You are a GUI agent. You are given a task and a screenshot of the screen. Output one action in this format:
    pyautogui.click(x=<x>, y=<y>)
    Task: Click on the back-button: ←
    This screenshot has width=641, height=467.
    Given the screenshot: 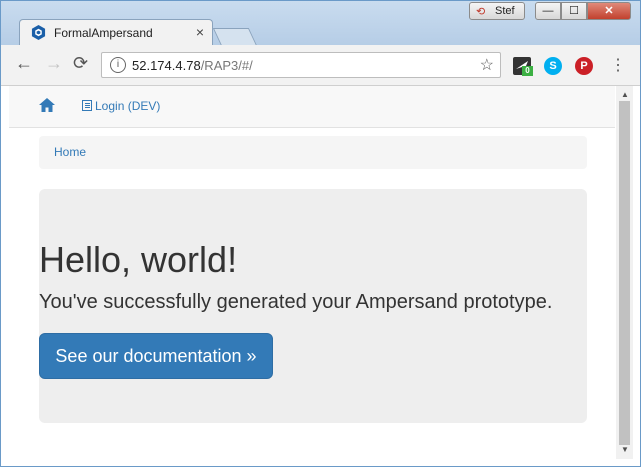 What is the action you would take?
    pyautogui.click(x=24, y=63)
    